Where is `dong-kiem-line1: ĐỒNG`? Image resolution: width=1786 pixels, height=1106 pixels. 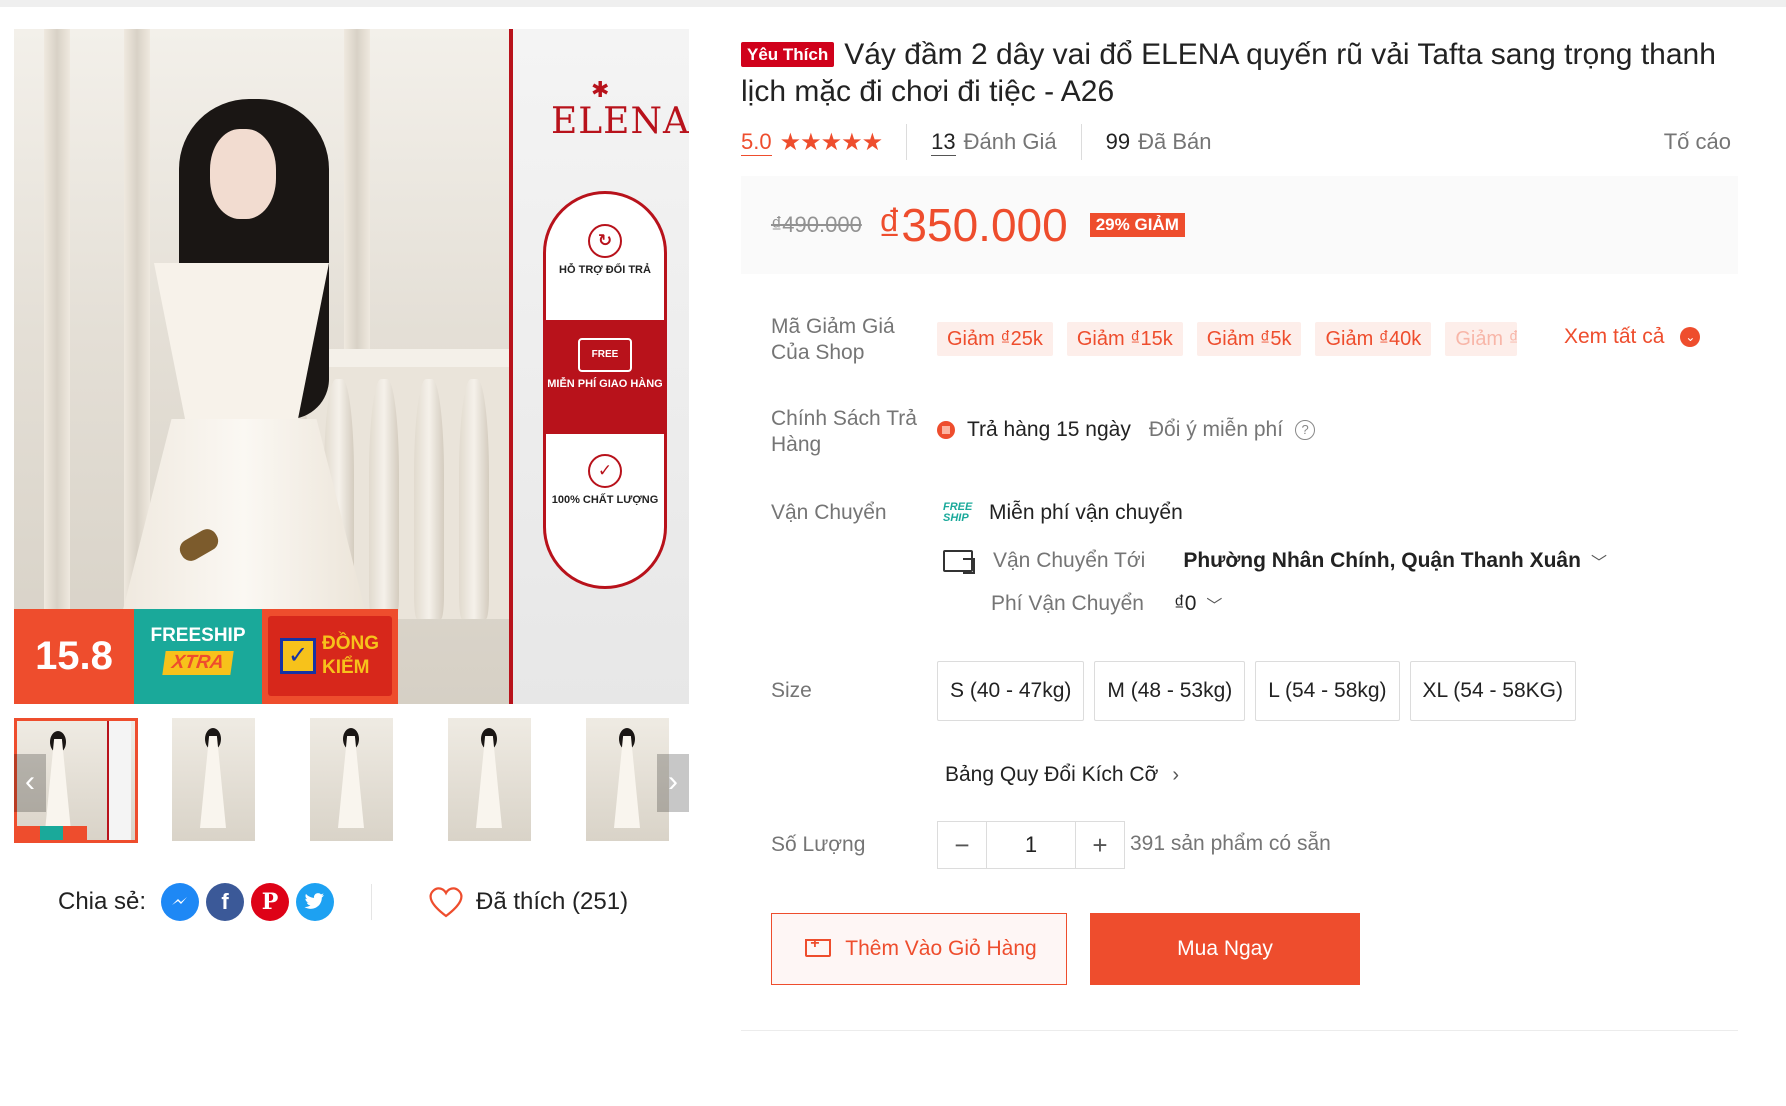
dong-kiem-line1: ĐỒNG is located at coordinates (350, 643).